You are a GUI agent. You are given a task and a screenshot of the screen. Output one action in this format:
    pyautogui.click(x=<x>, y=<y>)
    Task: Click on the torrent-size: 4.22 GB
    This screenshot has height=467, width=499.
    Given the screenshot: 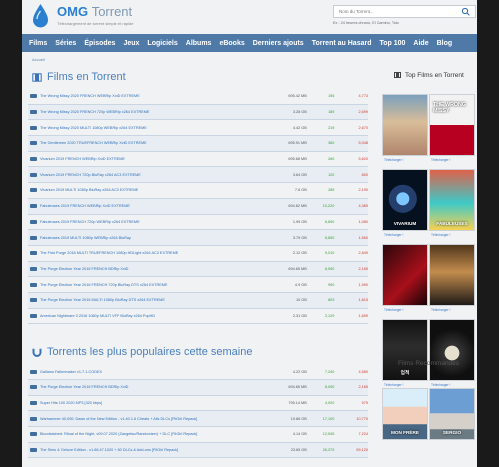 What is the action you would take?
    pyautogui.click(x=299, y=371)
    